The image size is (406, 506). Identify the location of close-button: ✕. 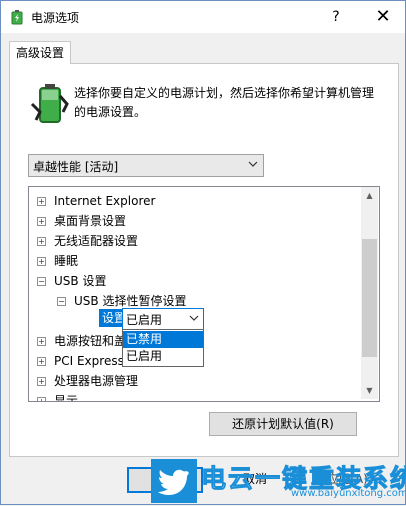
(383, 17).